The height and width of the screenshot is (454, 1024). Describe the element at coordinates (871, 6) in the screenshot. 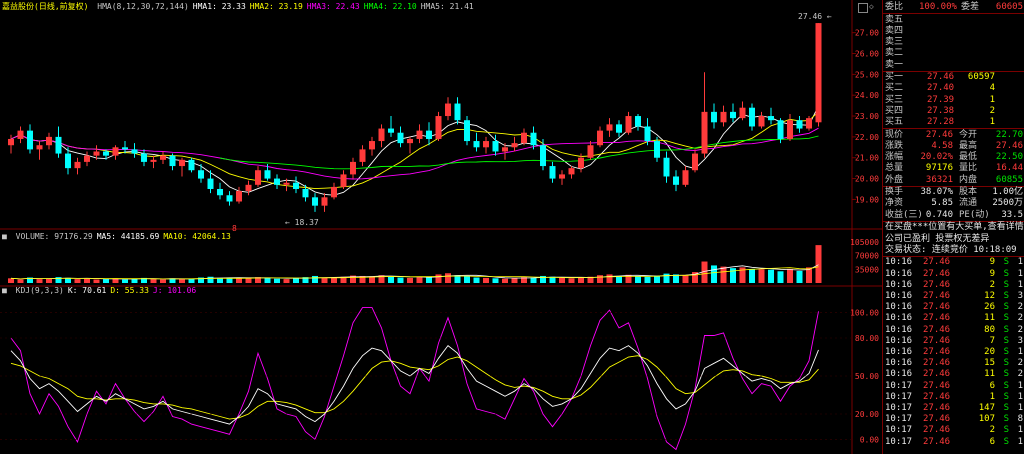

I see `expand-icon: ◇` at that location.